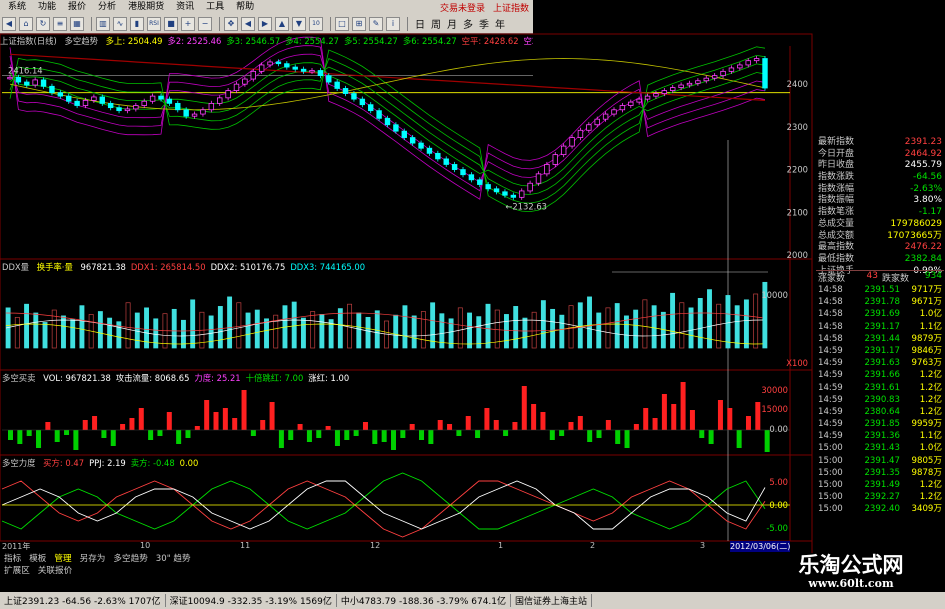 The image size is (945, 609). What do you see at coordinates (880, 143) in the screenshot?
I see `quote-row: 最新指数 2391.23` at bounding box center [880, 143].